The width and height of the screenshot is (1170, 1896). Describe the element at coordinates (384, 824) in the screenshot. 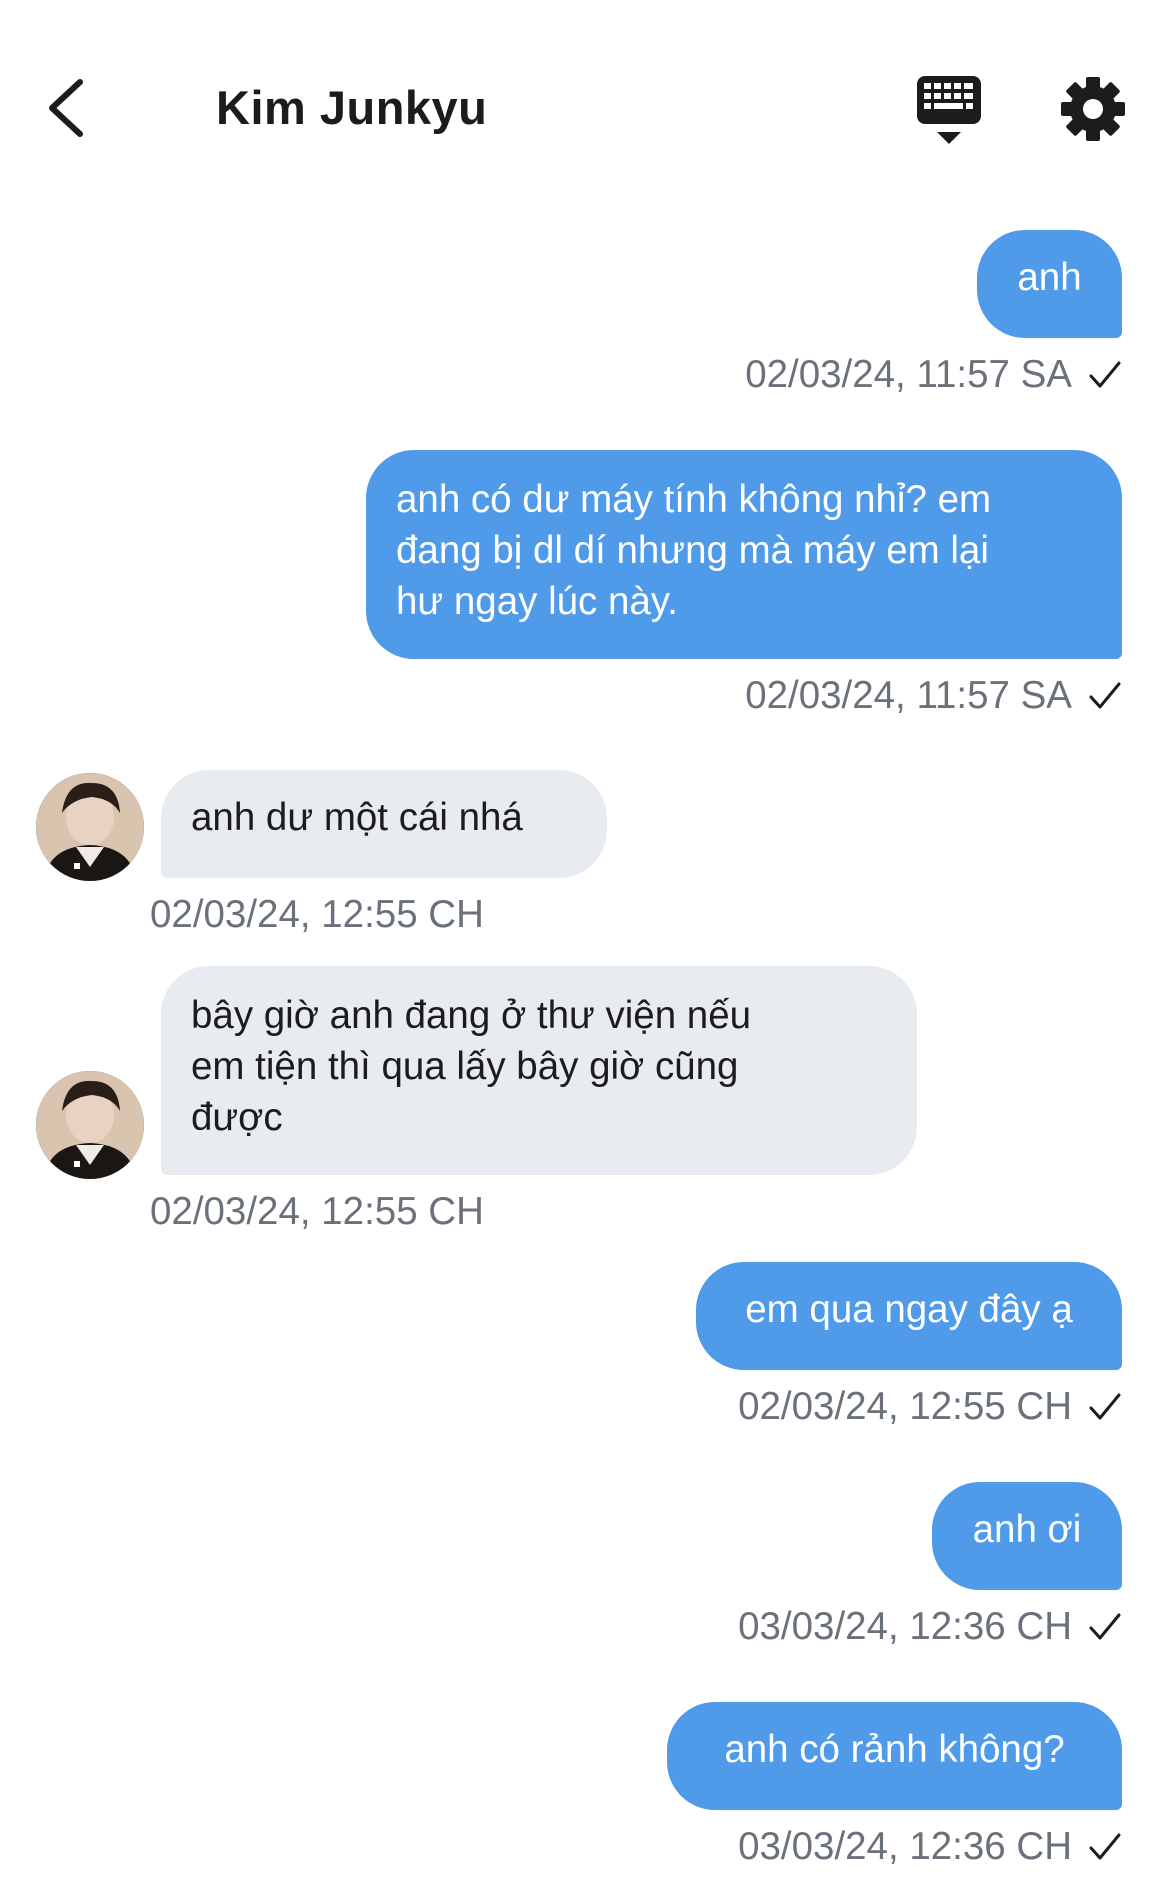

I see `message-bubble-incoming: anh dư một cái nhá` at that location.